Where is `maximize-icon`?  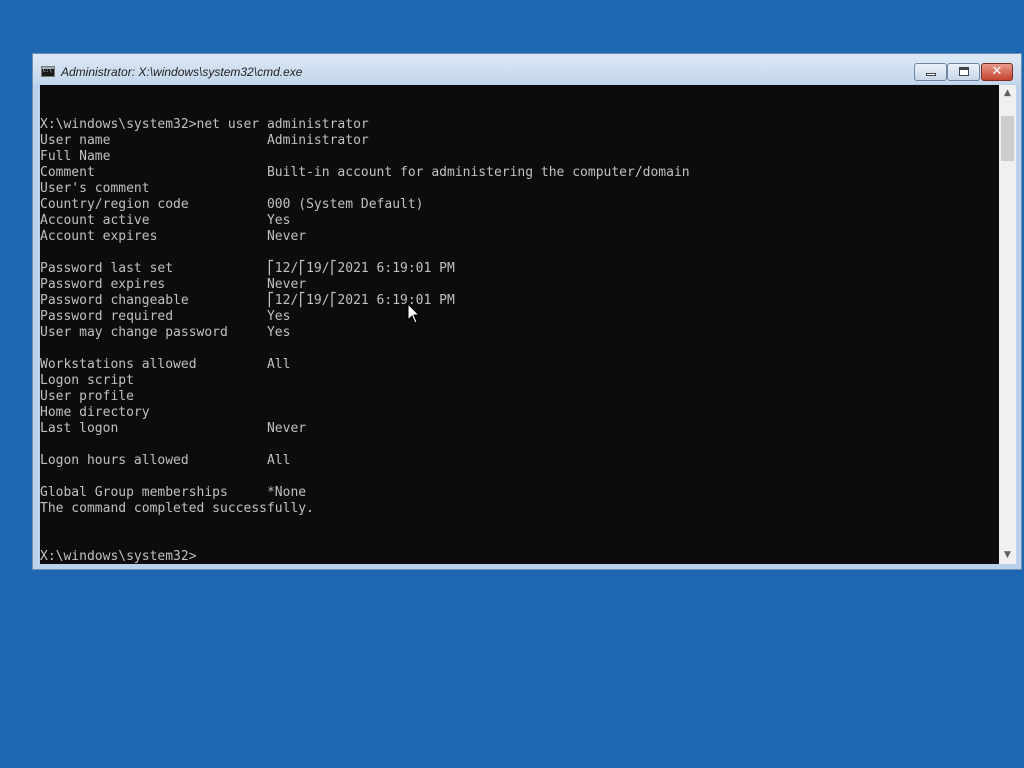 maximize-icon is located at coordinates (964, 71).